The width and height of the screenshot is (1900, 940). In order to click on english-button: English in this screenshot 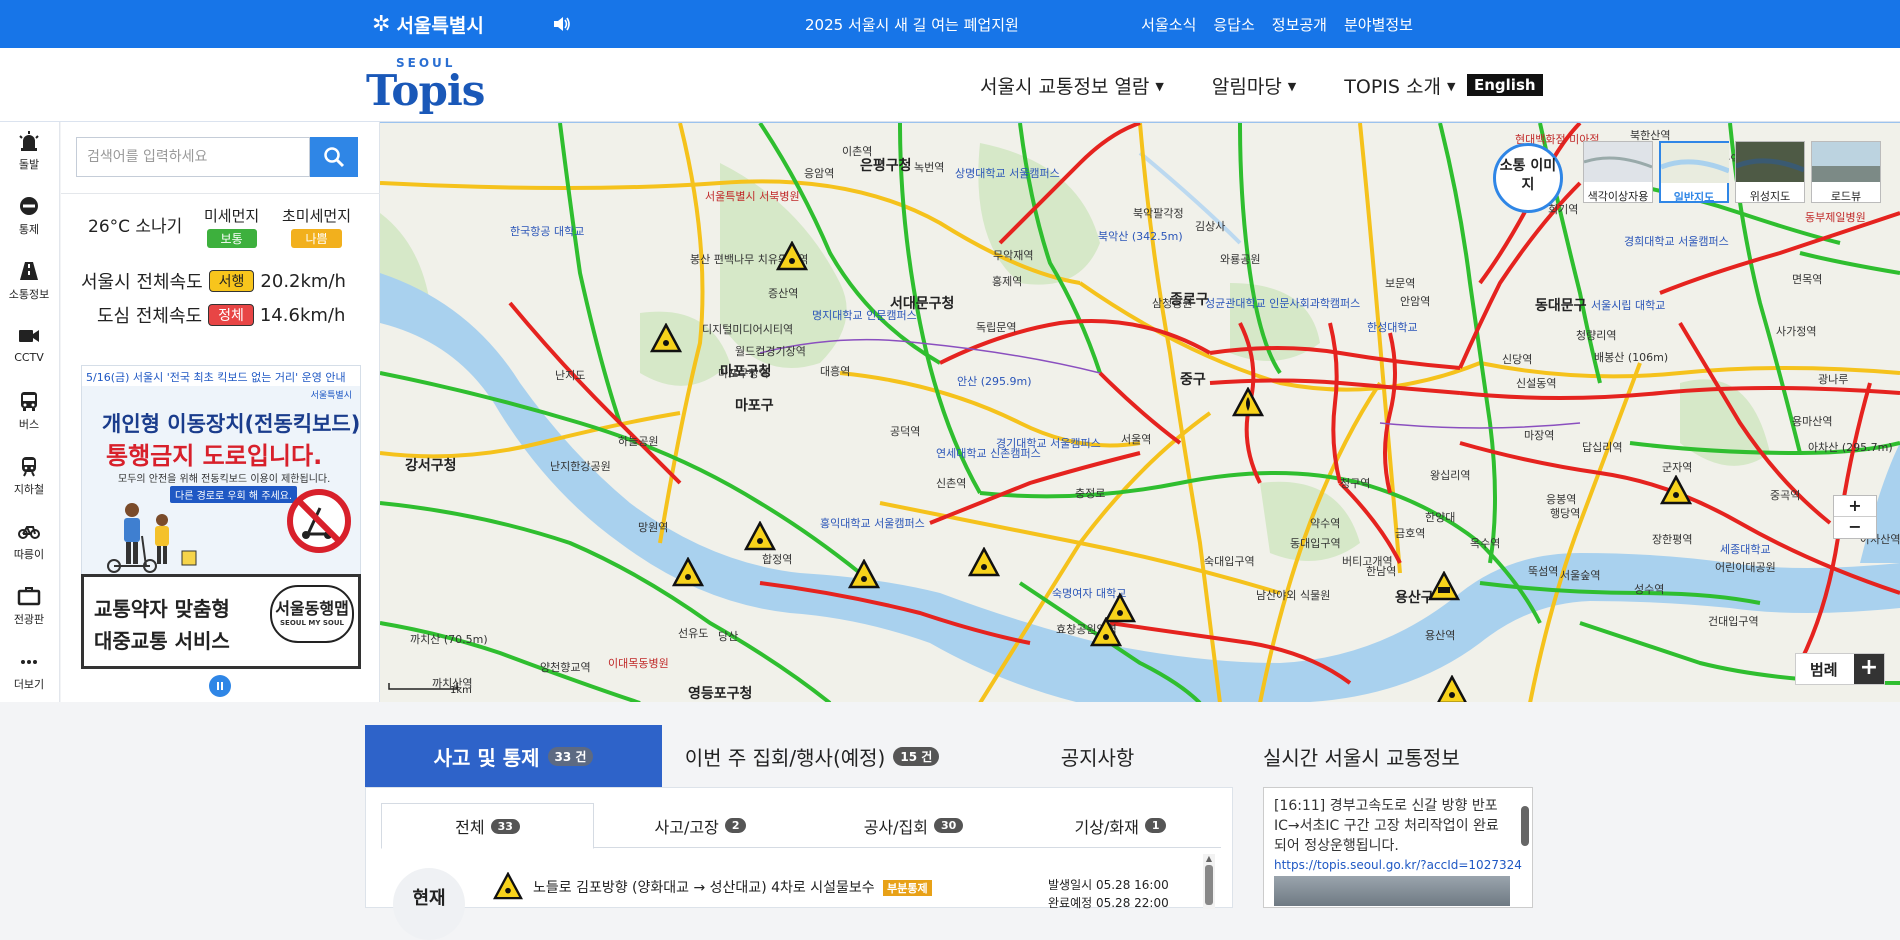, I will do `click(1505, 85)`.